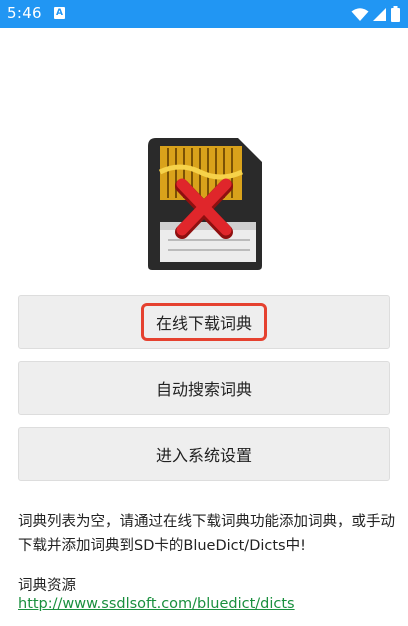 The width and height of the screenshot is (408, 626). I want to click on auto-search-label: 自动搜索词典, so click(203, 389).